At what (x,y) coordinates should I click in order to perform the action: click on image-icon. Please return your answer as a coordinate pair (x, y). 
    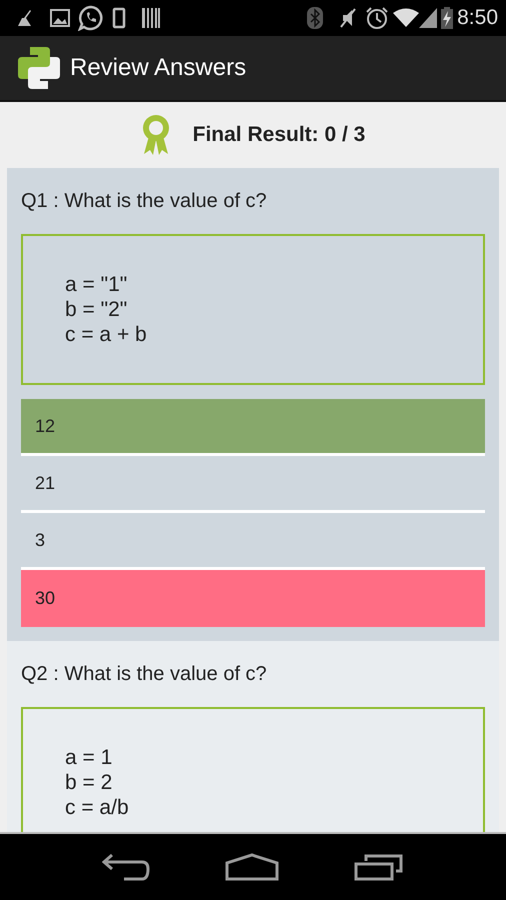
    Looking at the image, I should click on (60, 18).